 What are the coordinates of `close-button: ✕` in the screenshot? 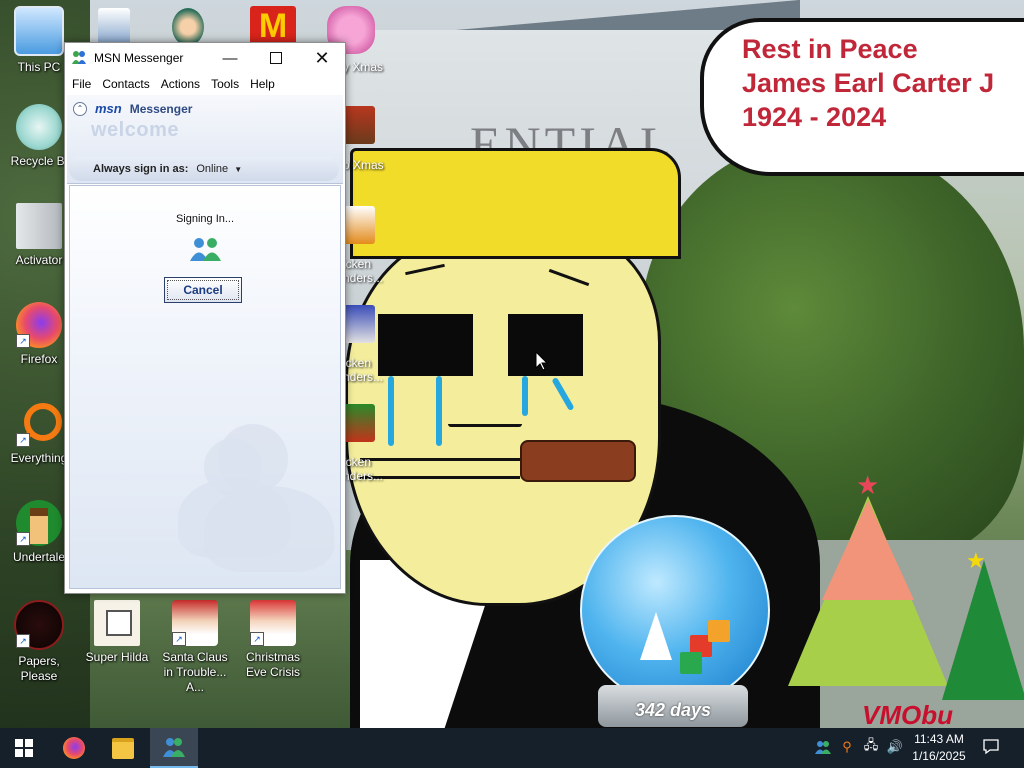 It's located at (322, 58).